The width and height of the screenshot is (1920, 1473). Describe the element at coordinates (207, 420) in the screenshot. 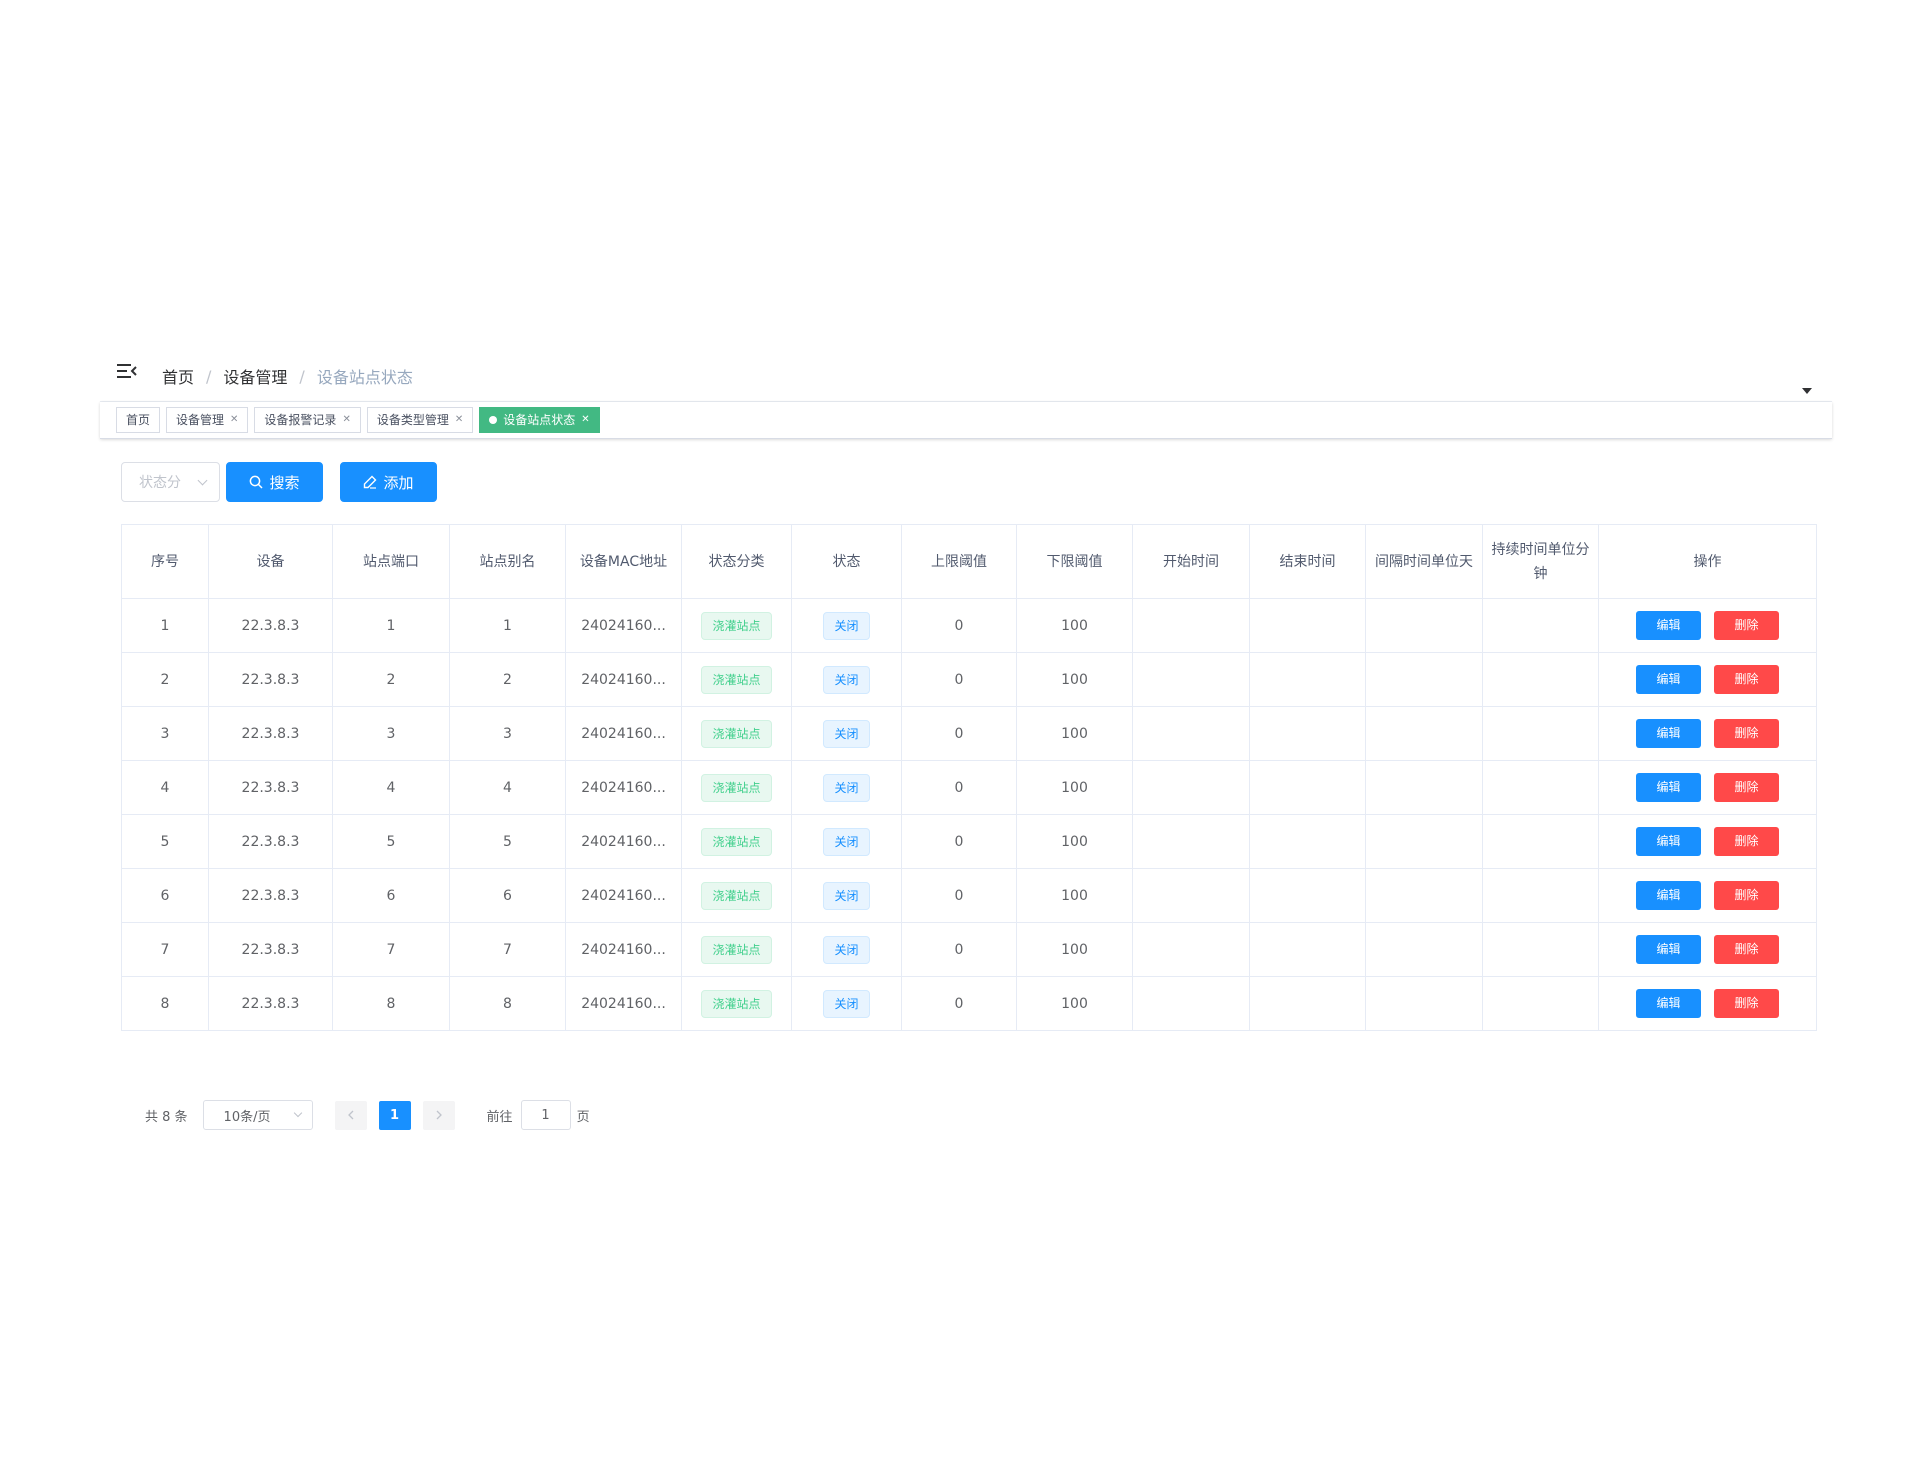

I see `tag-device-management: 设备管理 ✕` at that location.